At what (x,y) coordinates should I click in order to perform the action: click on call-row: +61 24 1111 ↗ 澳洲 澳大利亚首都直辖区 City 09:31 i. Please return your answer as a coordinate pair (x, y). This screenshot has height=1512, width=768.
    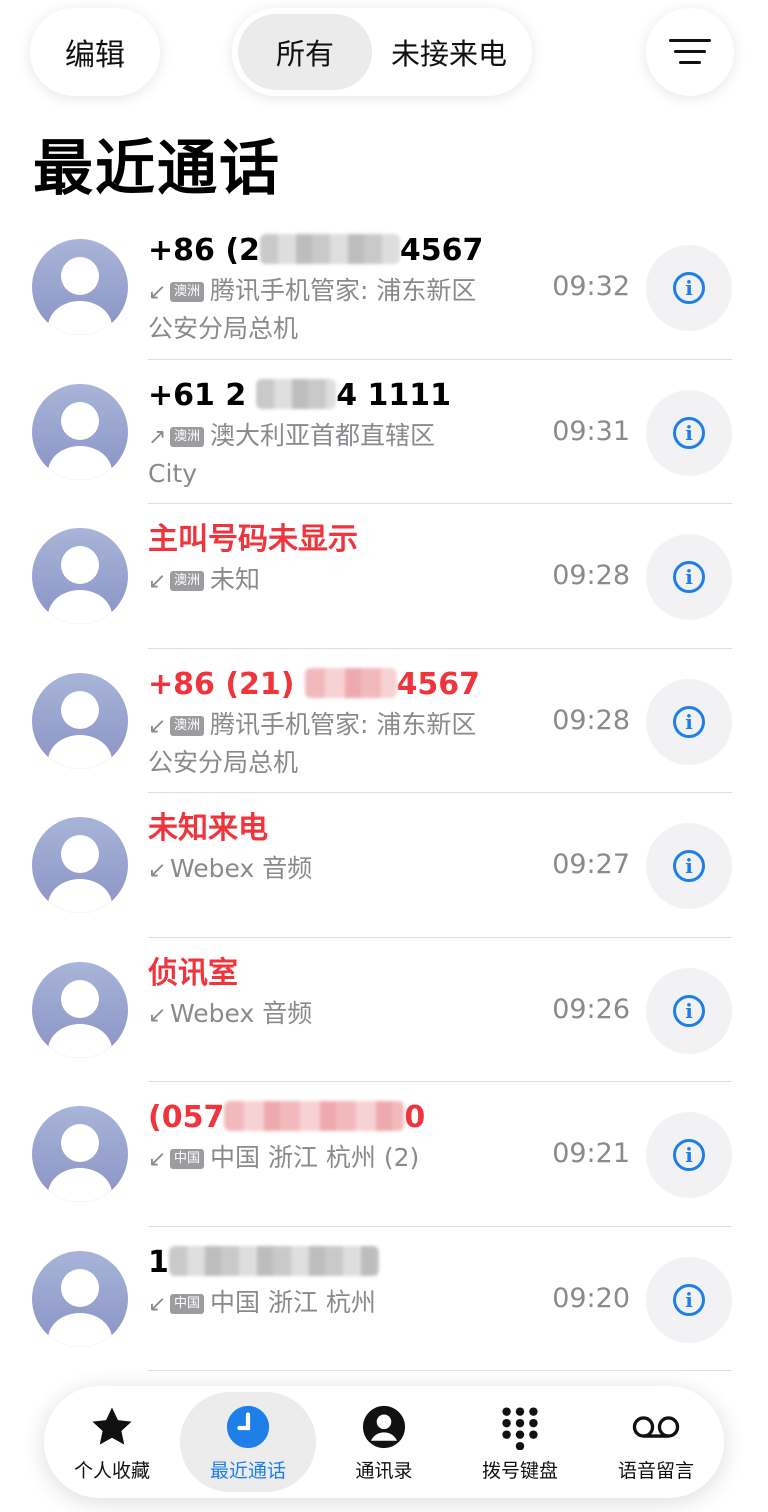
    Looking at the image, I should click on (384, 432).